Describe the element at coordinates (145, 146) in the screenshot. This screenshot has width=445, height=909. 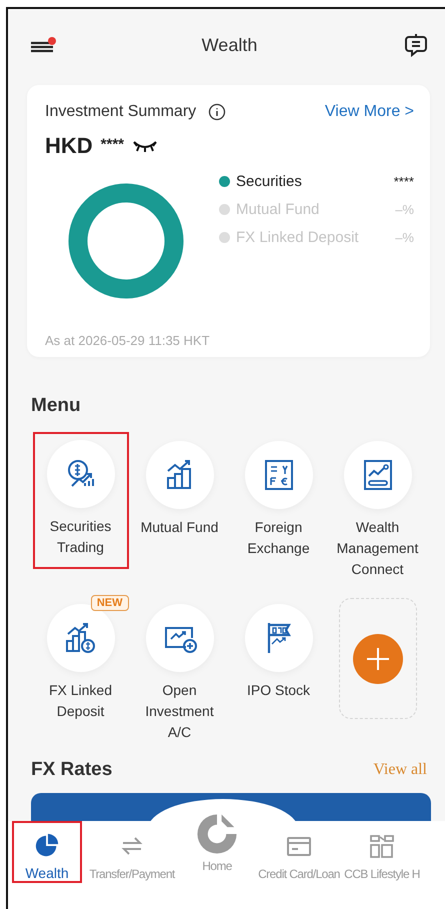
I see `closed-eye-icon` at that location.